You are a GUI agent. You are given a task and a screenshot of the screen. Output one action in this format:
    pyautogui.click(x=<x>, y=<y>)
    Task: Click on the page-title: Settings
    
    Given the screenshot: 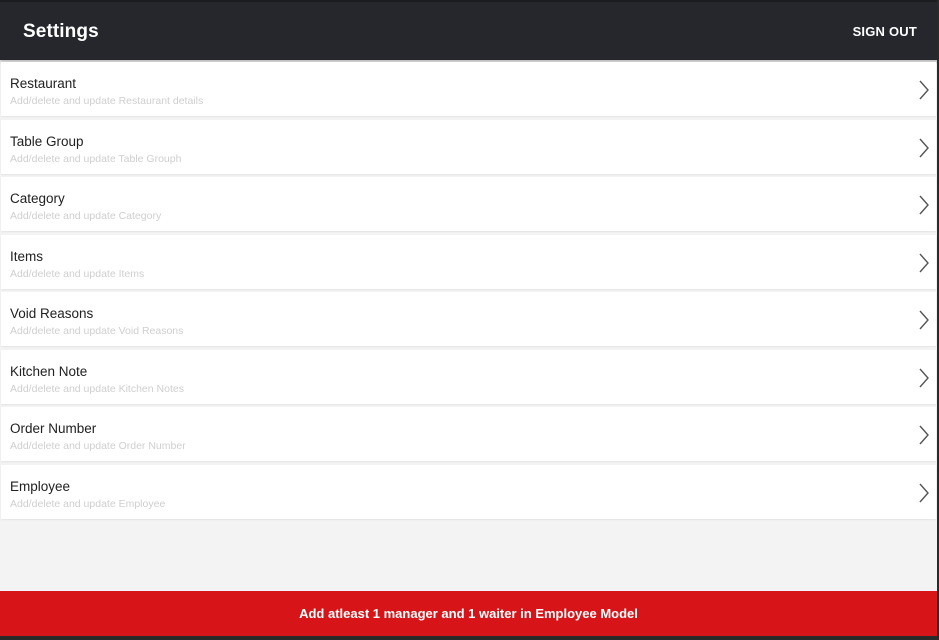 What is the action you would take?
    pyautogui.click(x=61, y=31)
    